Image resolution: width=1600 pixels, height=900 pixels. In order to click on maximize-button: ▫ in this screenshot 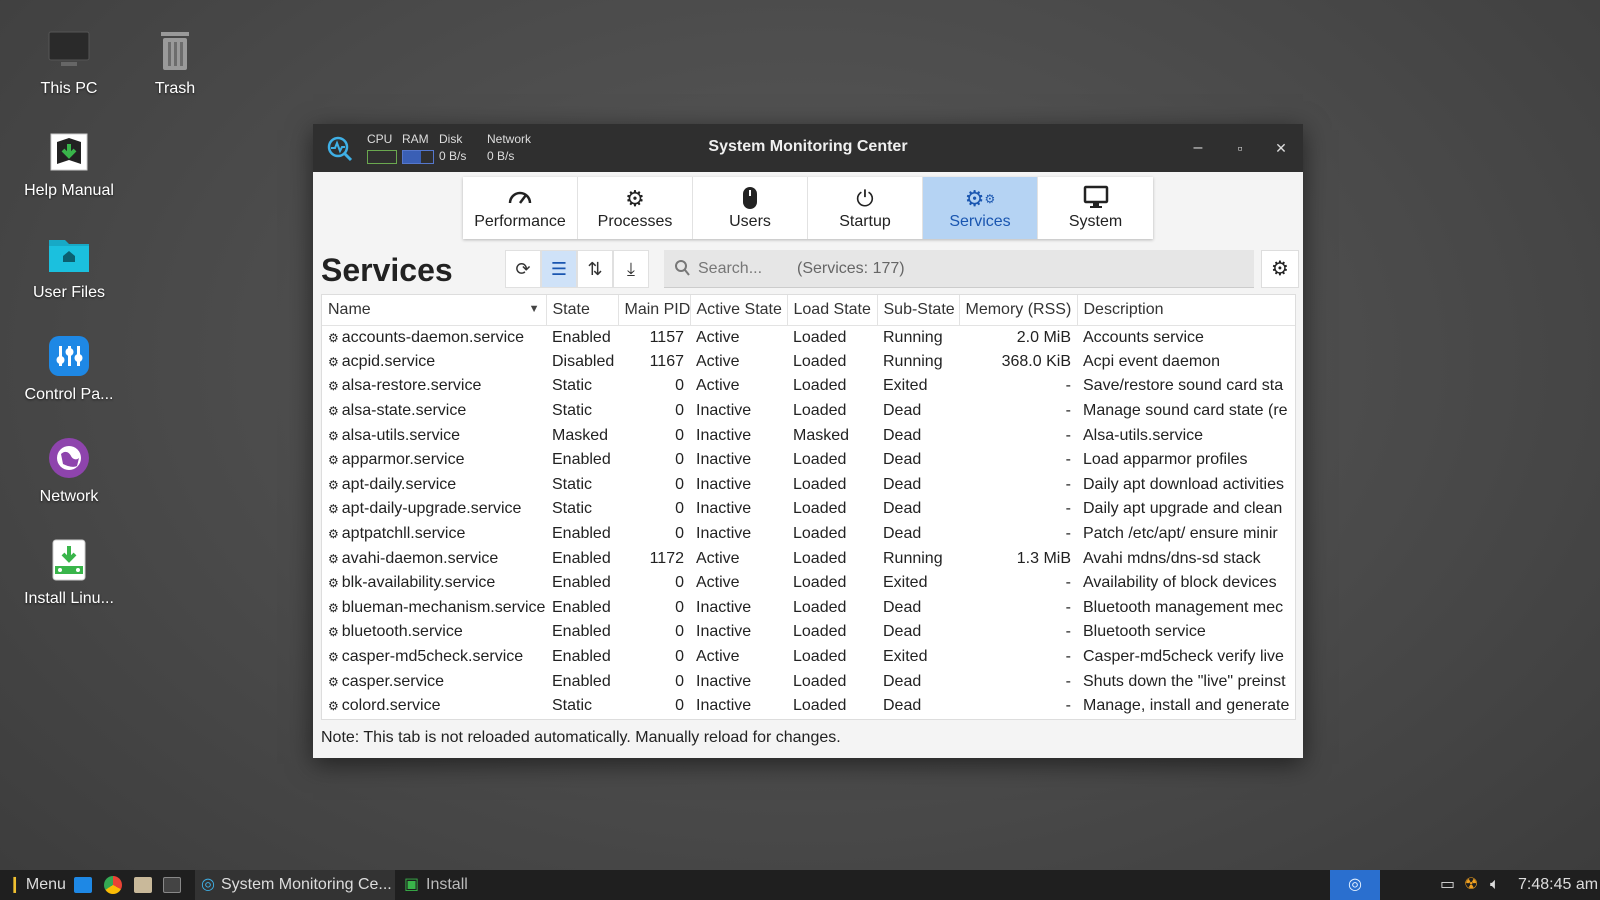, I will do `click(1240, 148)`.